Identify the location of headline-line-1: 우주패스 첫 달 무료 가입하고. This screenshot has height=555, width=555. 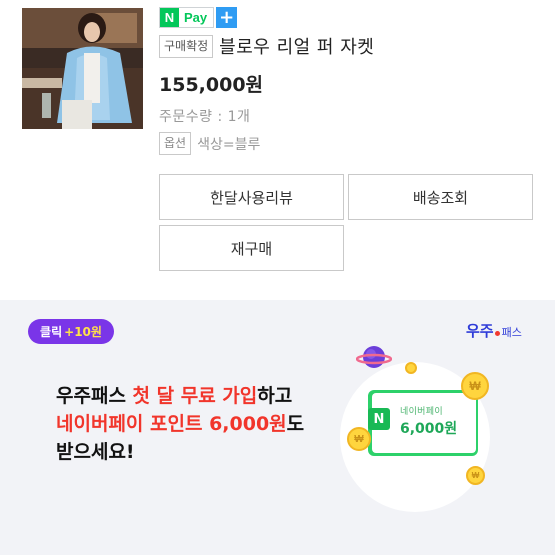
(180, 396).